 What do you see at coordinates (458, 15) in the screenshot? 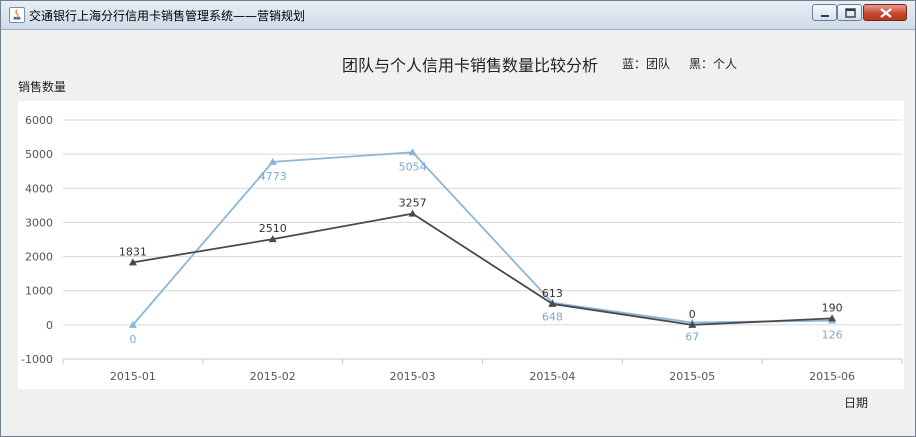
I see `title-bar: 交通银行上海分行信用卡销售管理系统——营销规划` at bounding box center [458, 15].